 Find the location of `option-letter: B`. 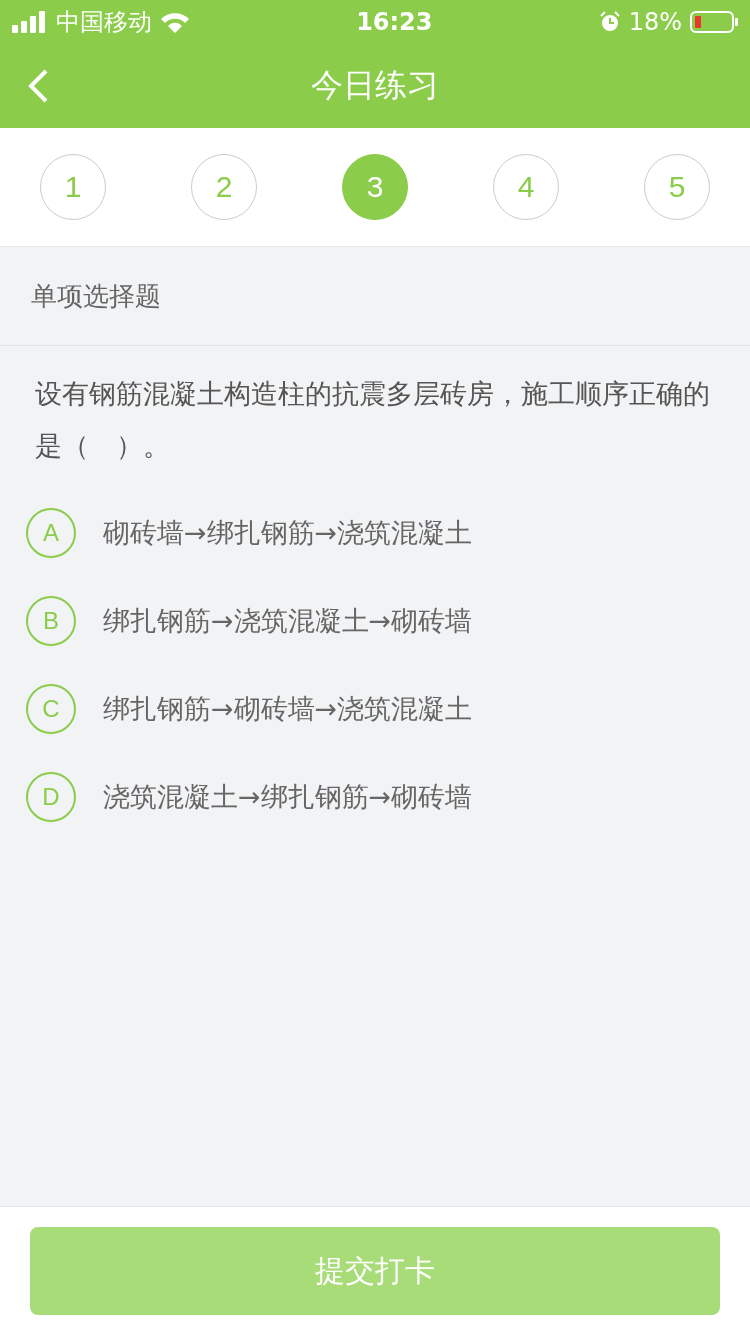

option-letter: B is located at coordinates (51, 621).